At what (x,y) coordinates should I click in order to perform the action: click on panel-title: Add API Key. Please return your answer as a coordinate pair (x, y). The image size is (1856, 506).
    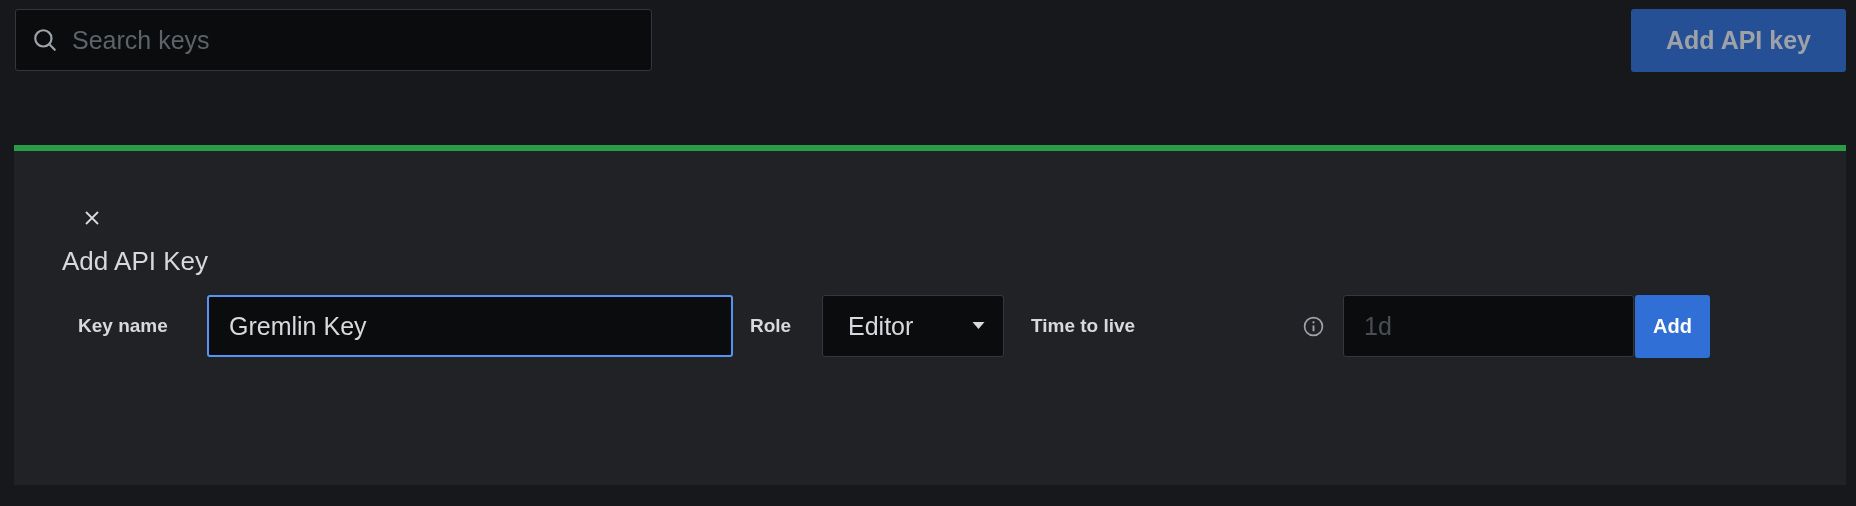
    Looking at the image, I should click on (135, 261).